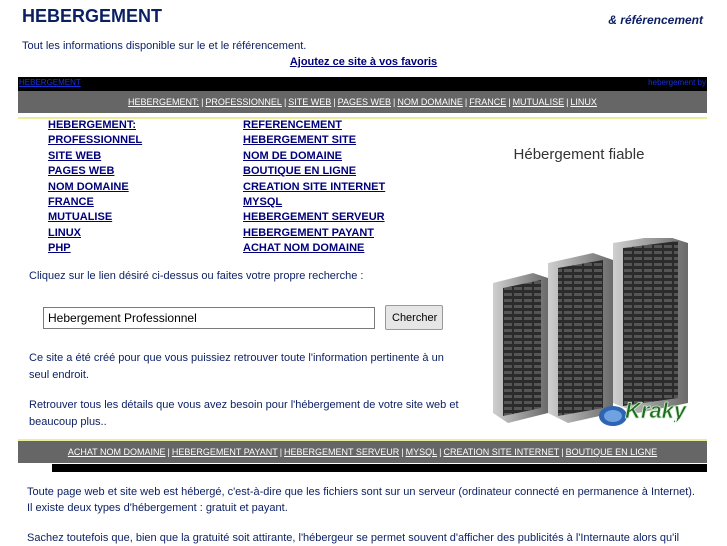 The image size is (727, 546). Describe the element at coordinates (501, 452) in the screenshot. I see `bottom-nav-link: CREATION SITE INTERNET` at that location.